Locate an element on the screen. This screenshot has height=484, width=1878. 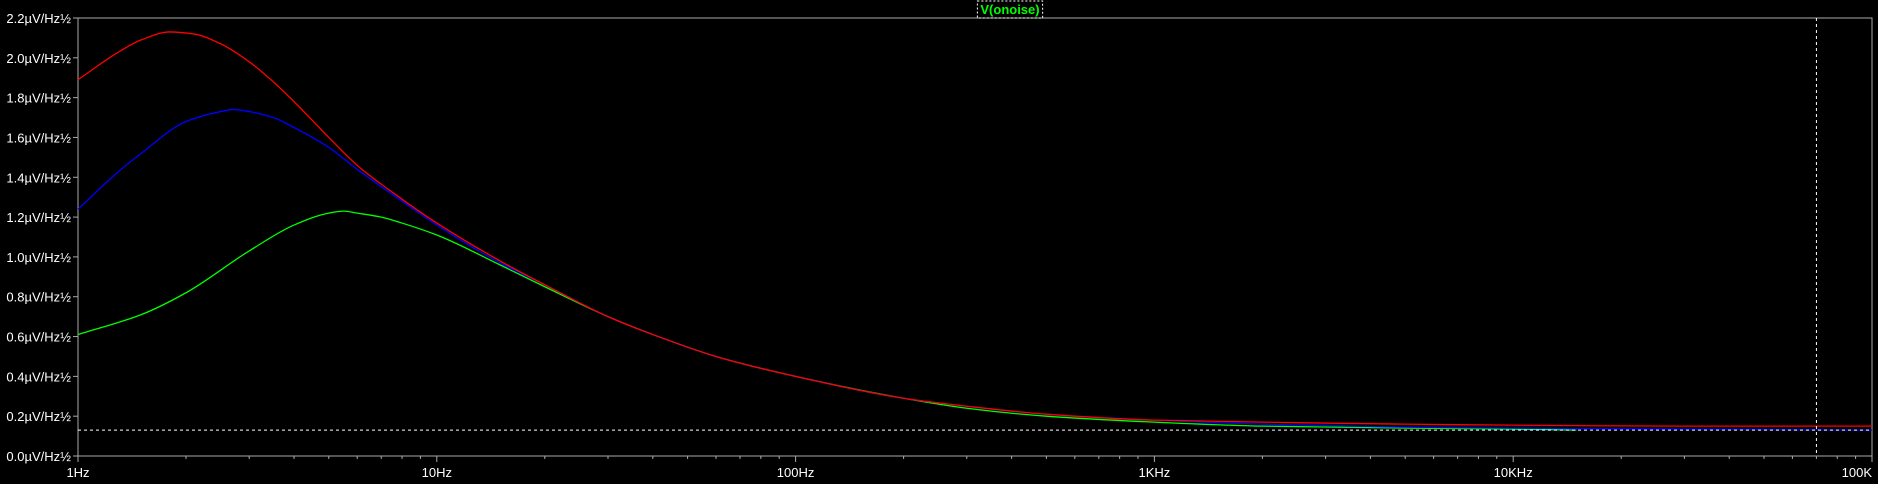
y-tick-label: 0.6µV/Hz½ is located at coordinates (38, 337).